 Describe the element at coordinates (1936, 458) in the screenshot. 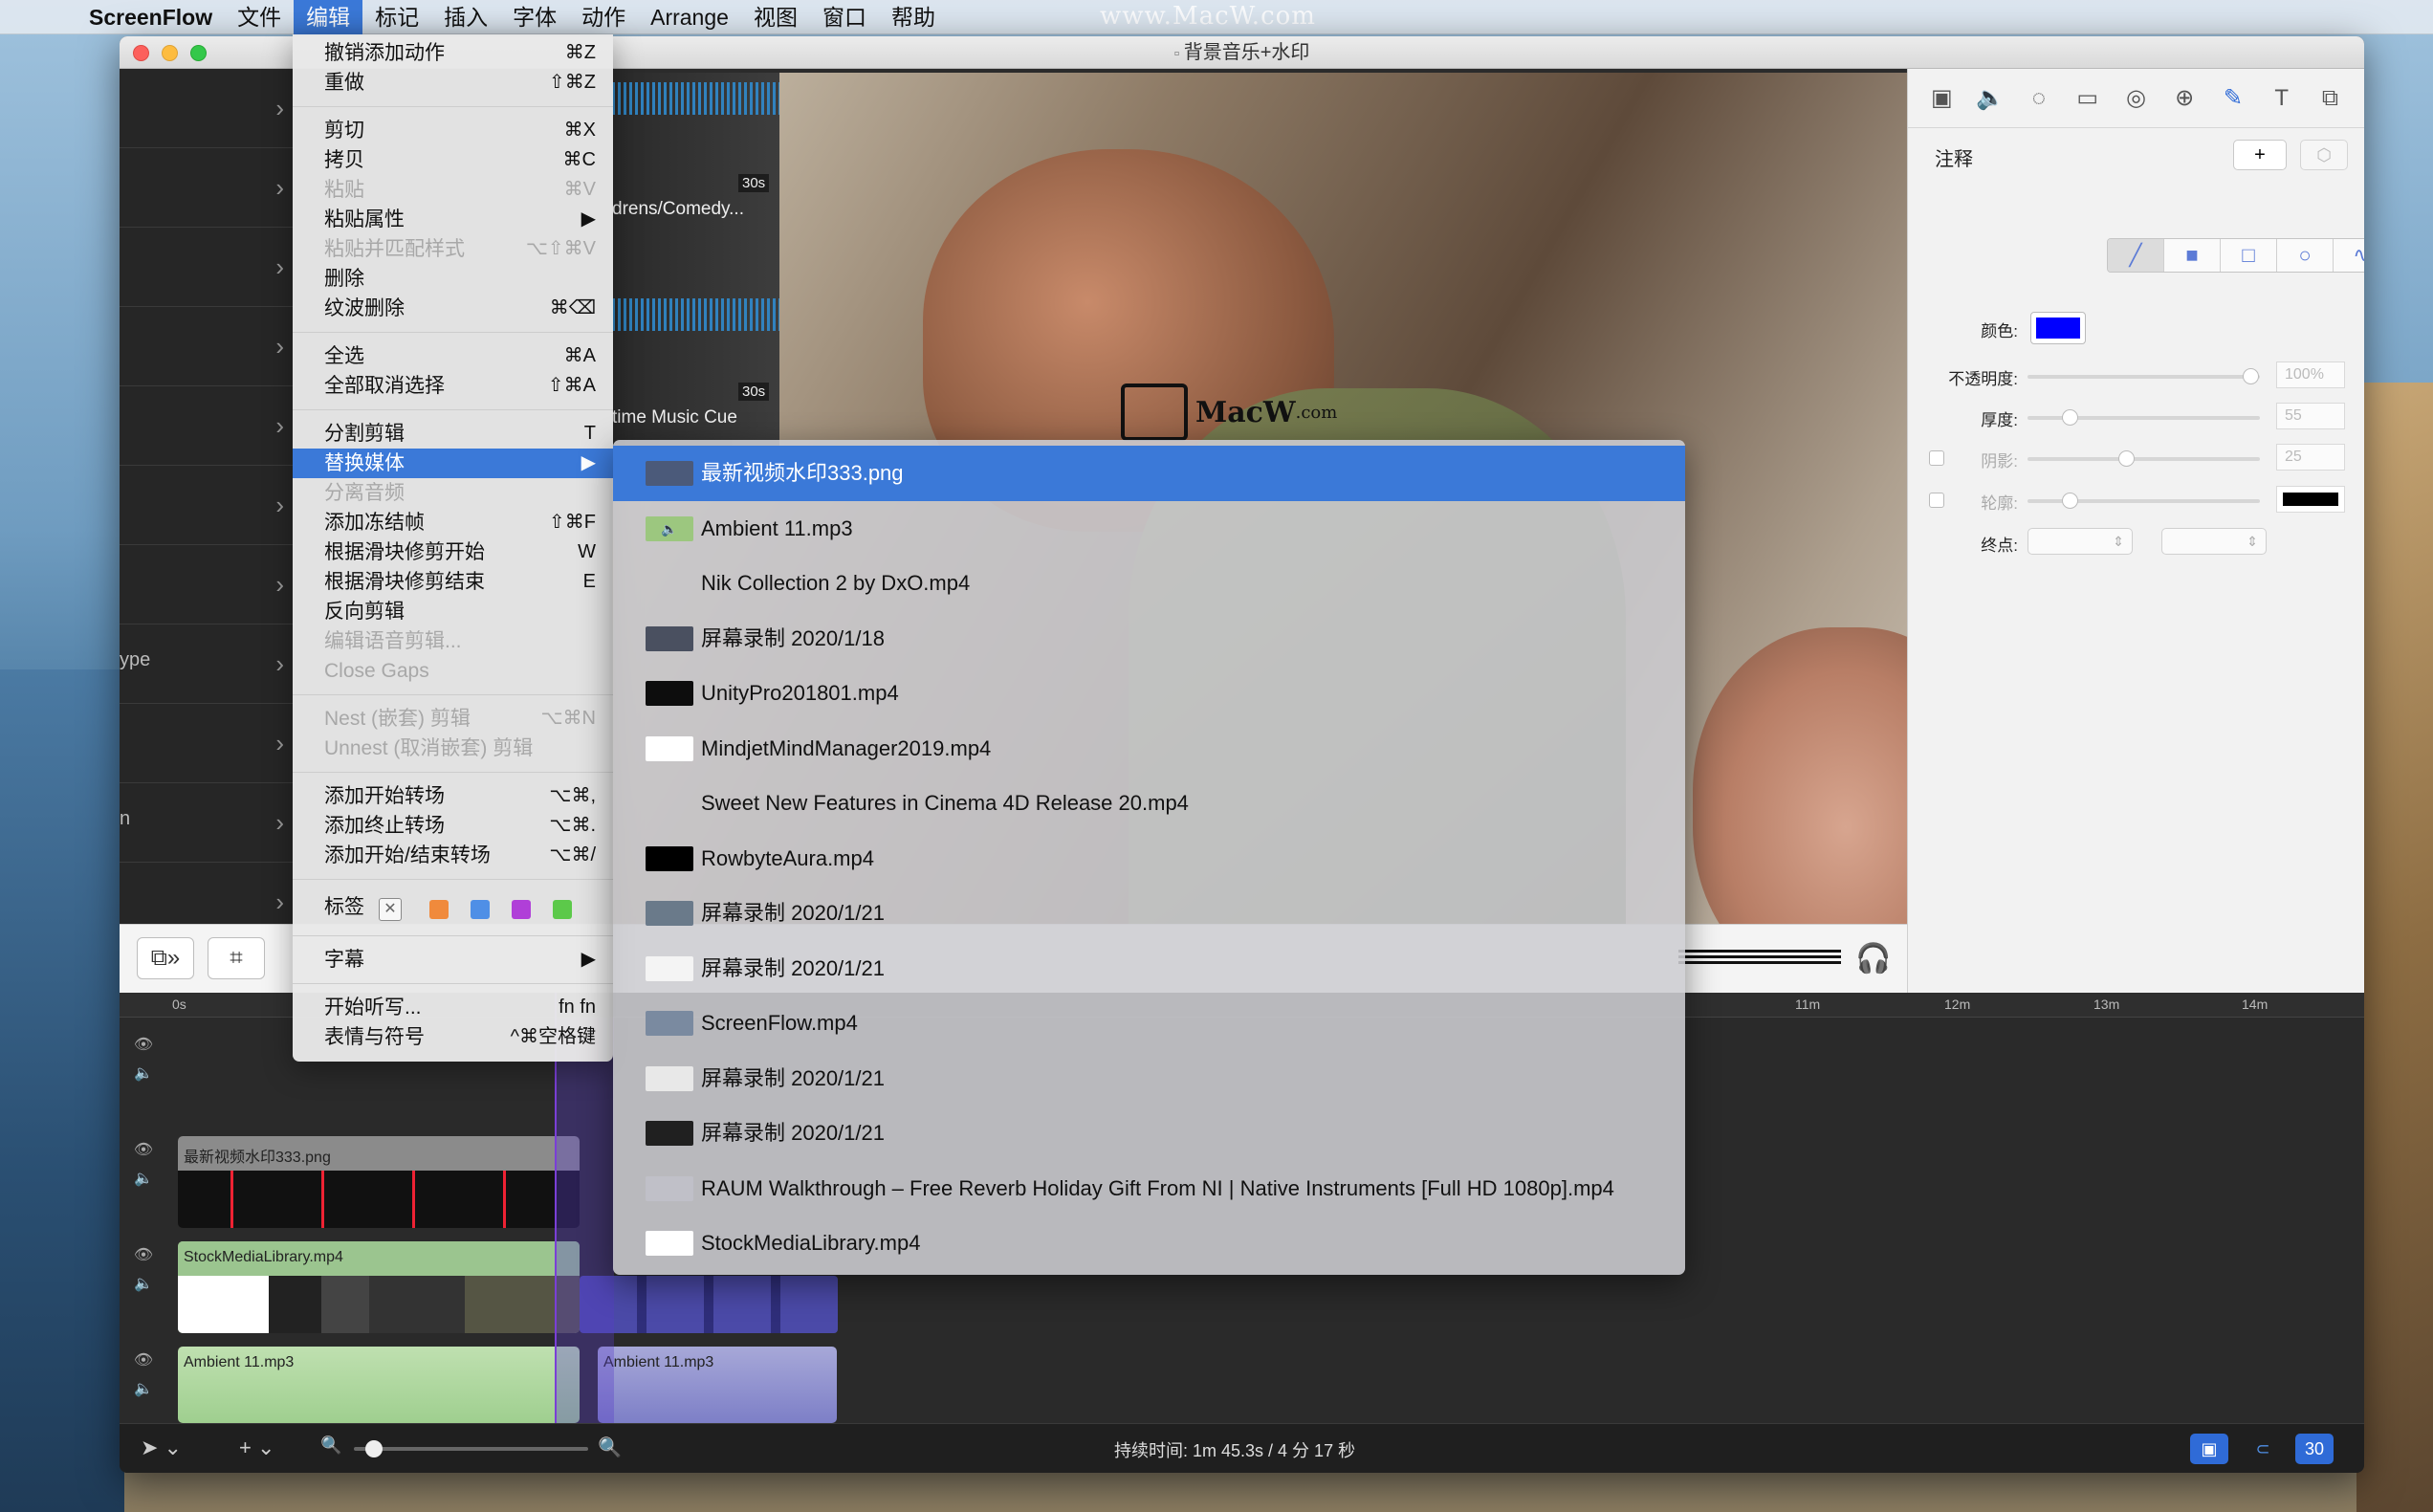

I see `shadow-checkbox` at that location.